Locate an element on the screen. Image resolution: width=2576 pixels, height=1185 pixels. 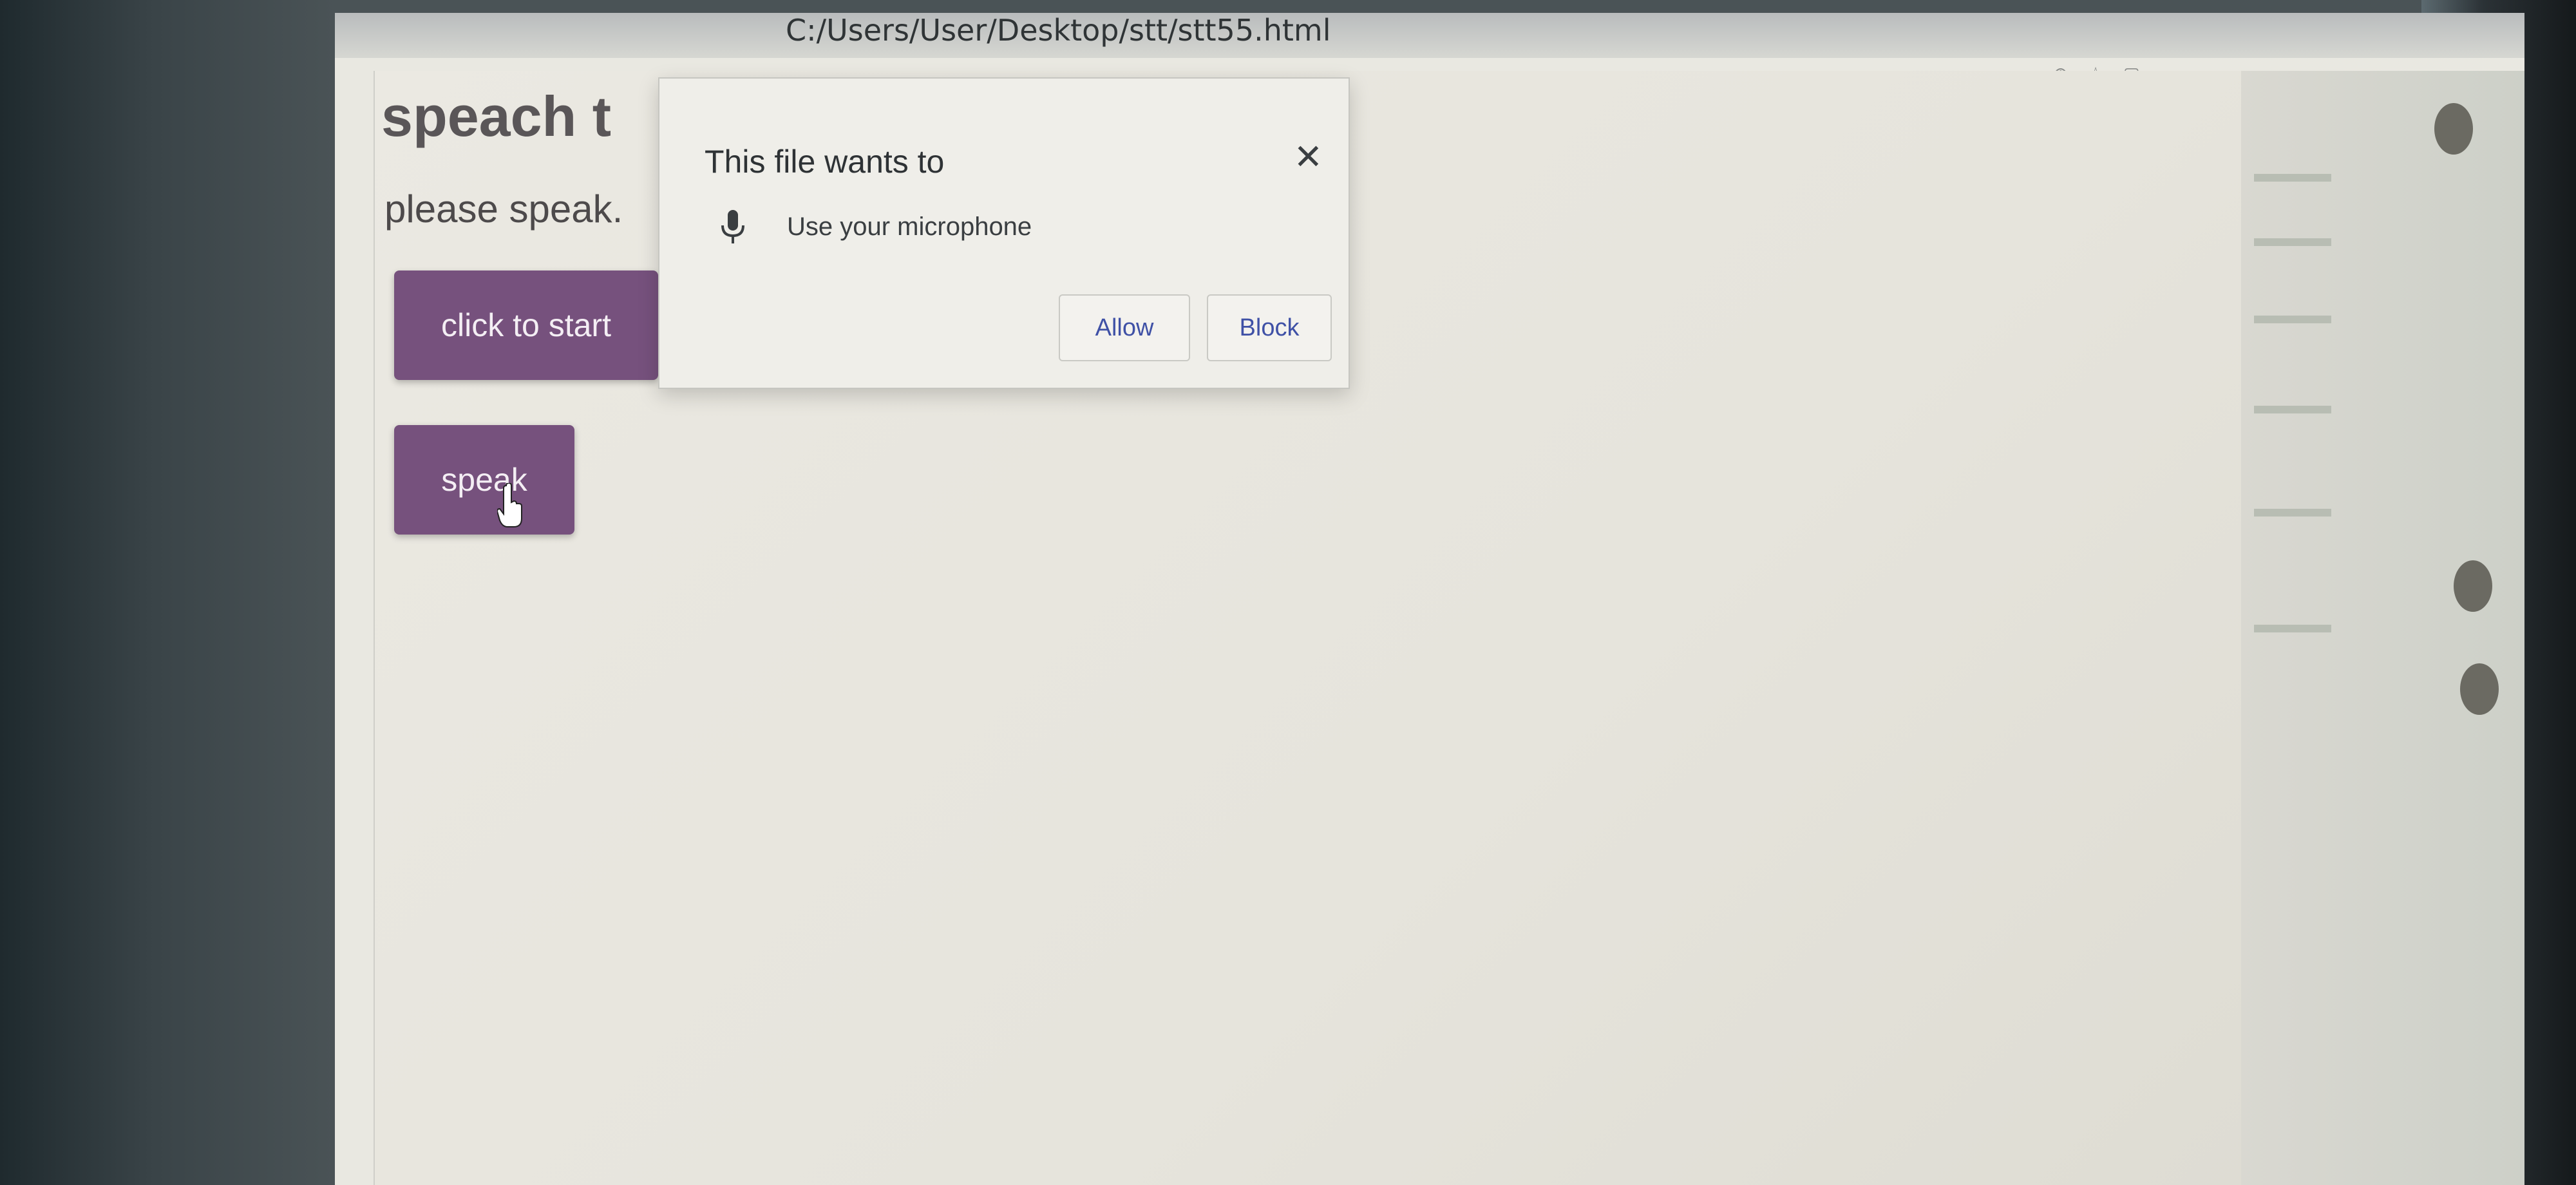
prompt-title: This file wants to is located at coordinates (825, 162).